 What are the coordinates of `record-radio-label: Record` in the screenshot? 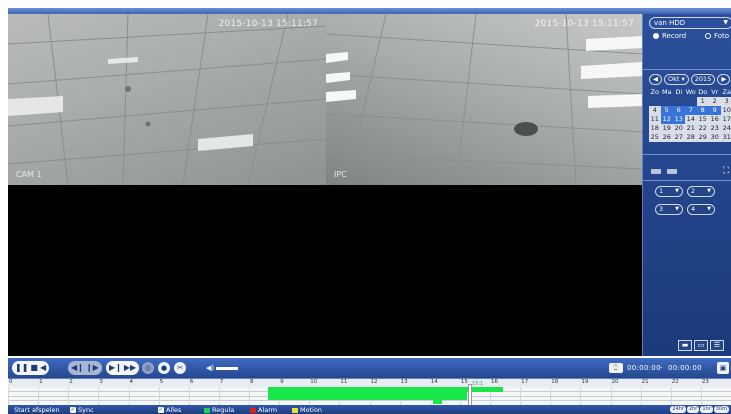 It's located at (674, 36).